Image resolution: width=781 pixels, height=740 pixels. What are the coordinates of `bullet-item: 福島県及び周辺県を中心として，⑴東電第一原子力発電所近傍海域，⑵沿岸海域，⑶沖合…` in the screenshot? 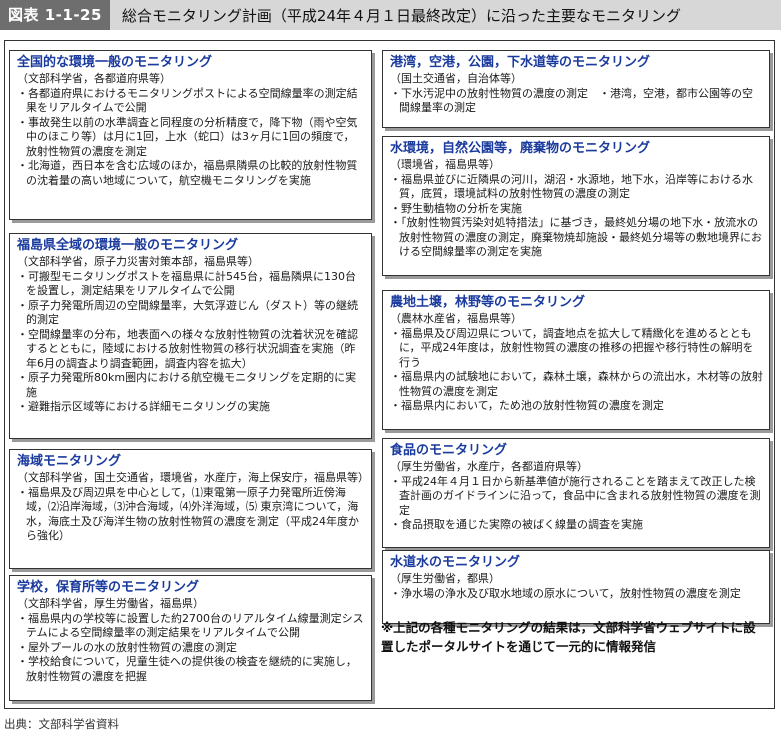 It's located at (191, 515).